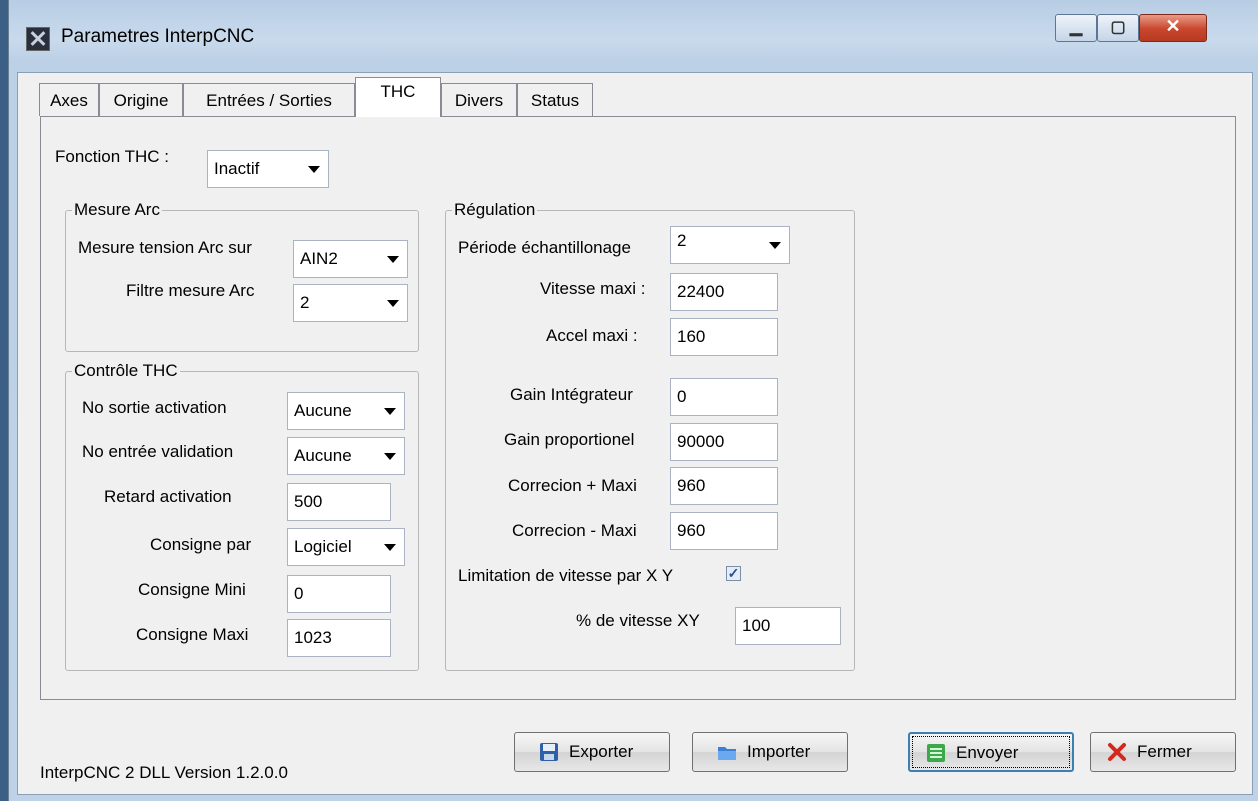 This screenshot has width=1258, height=801. What do you see at coordinates (112, 156) in the screenshot?
I see `fonction-thc-label: Fonction THC :` at bounding box center [112, 156].